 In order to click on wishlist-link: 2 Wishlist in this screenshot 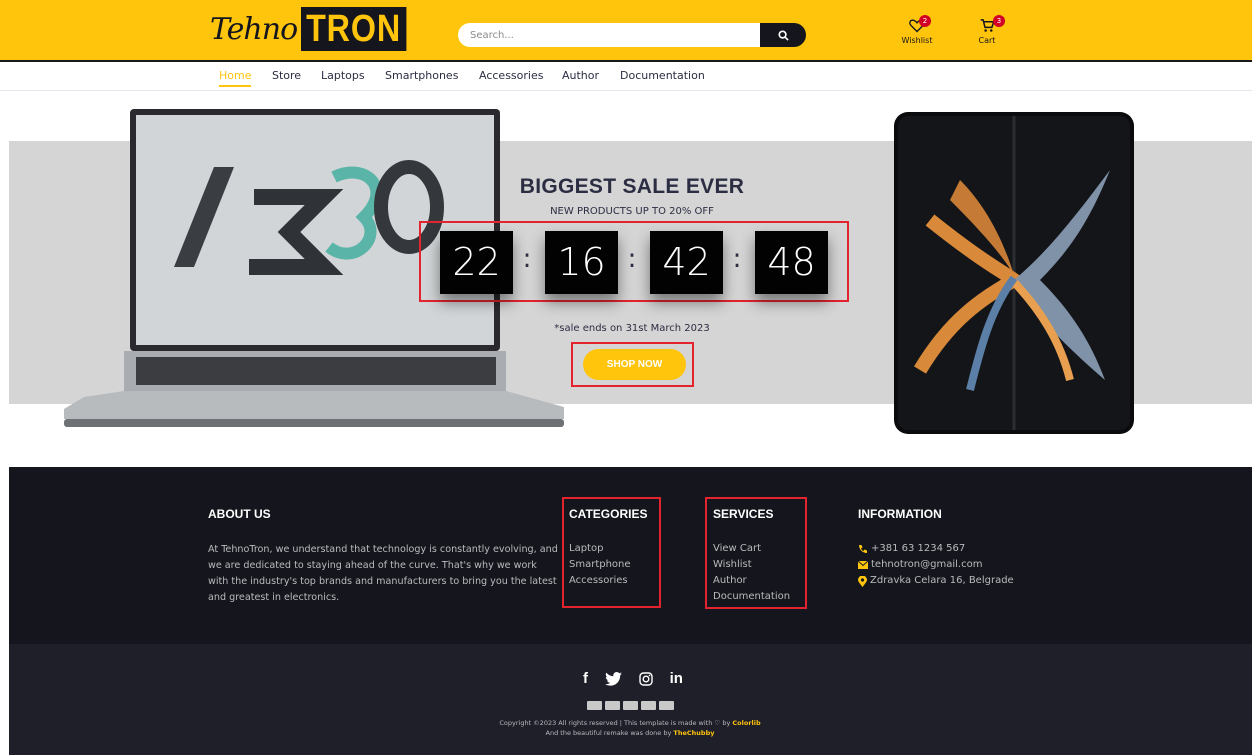, I will do `click(917, 30)`.